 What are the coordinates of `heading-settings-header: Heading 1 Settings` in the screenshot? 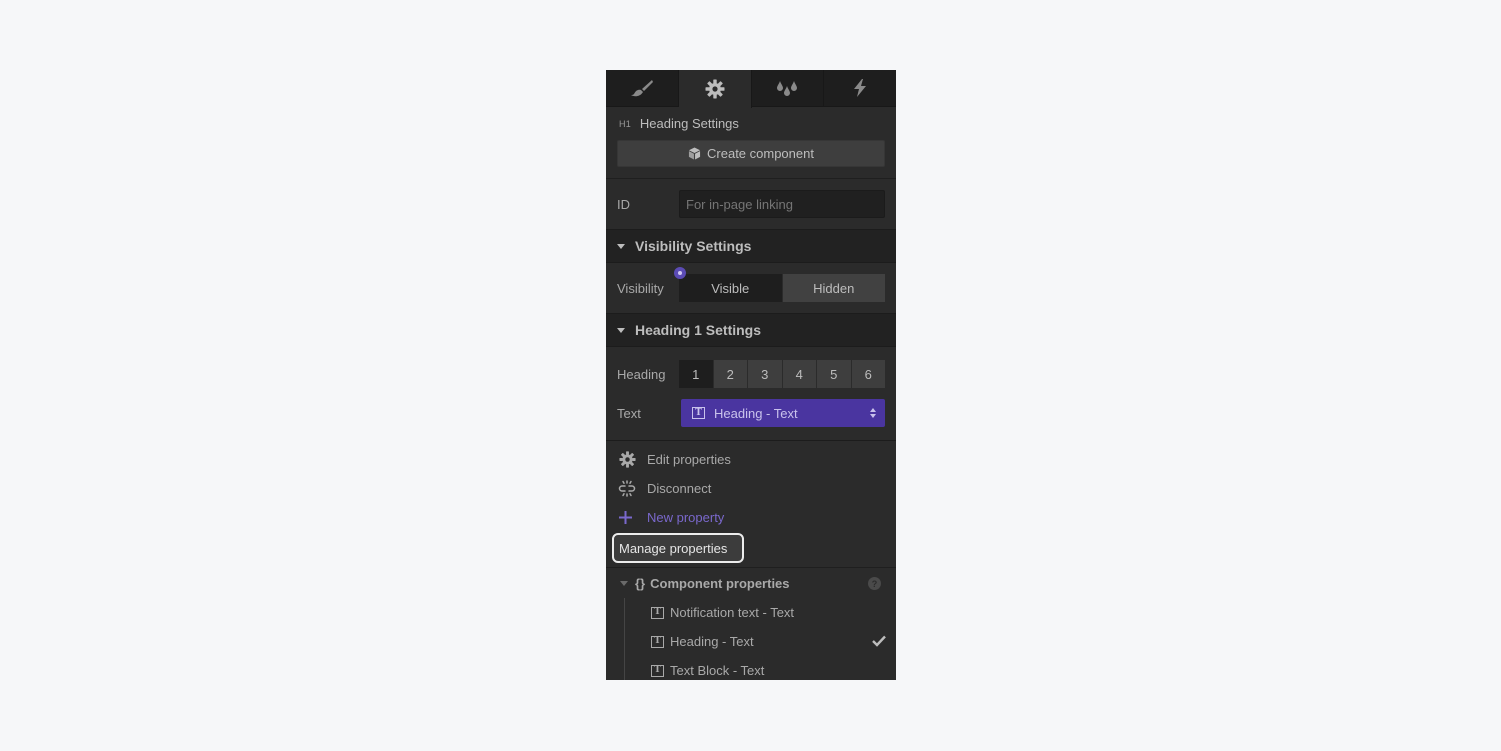 It's located at (751, 330).